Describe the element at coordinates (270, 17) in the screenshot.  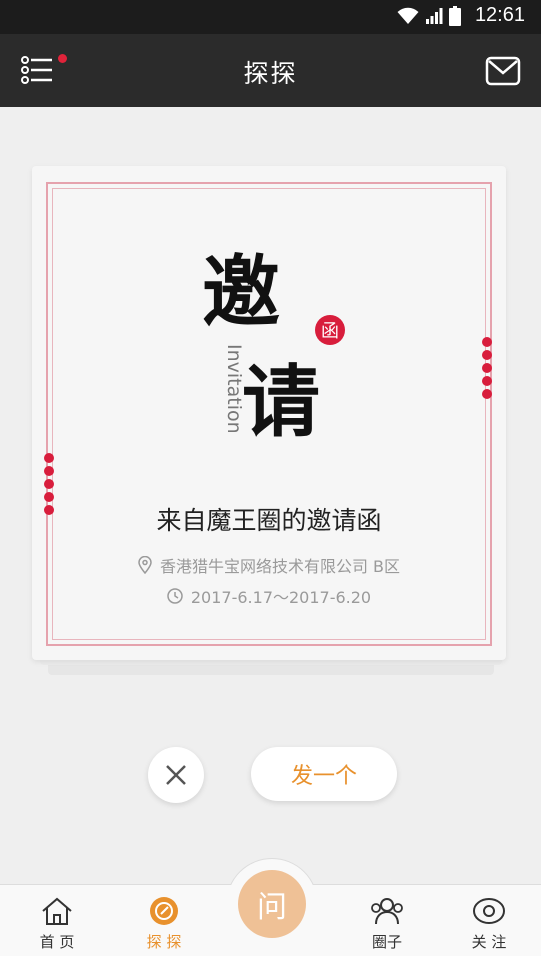
I see `status-bar: 12:61` at that location.